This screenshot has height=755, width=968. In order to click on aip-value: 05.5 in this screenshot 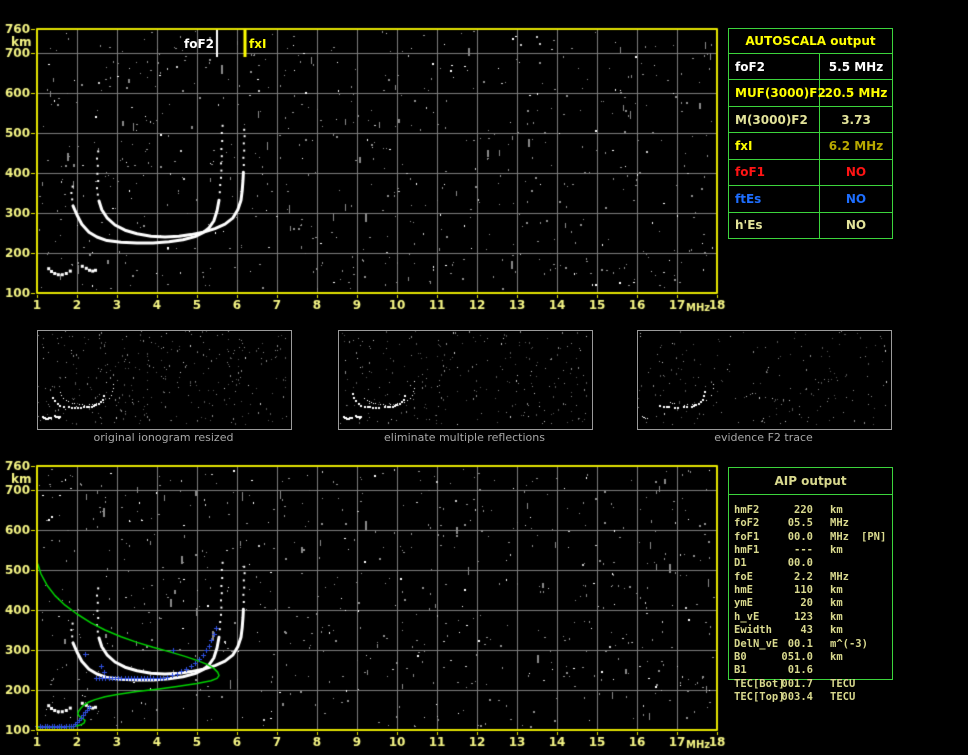, I will do `click(800, 523)`.